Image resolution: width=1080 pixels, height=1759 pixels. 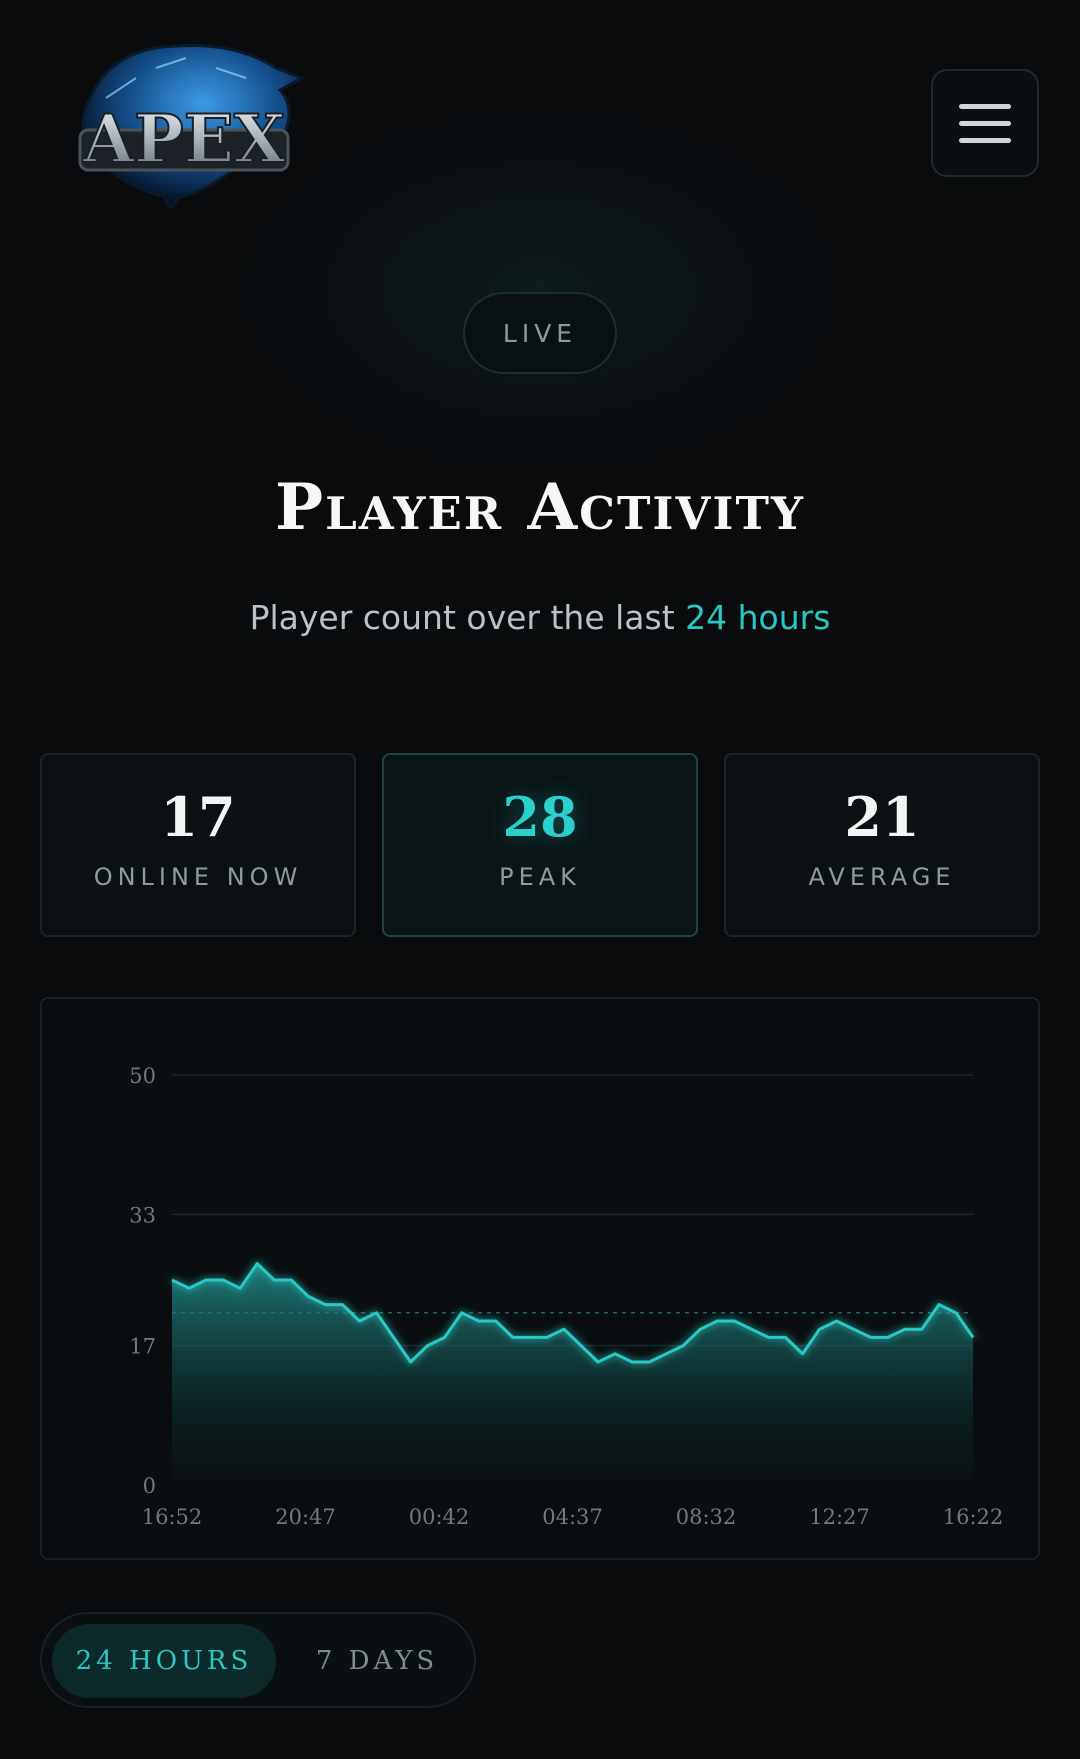 What do you see at coordinates (540, 507) in the screenshot?
I see `page-title: Player Activity` at bounding box center [540, 507].